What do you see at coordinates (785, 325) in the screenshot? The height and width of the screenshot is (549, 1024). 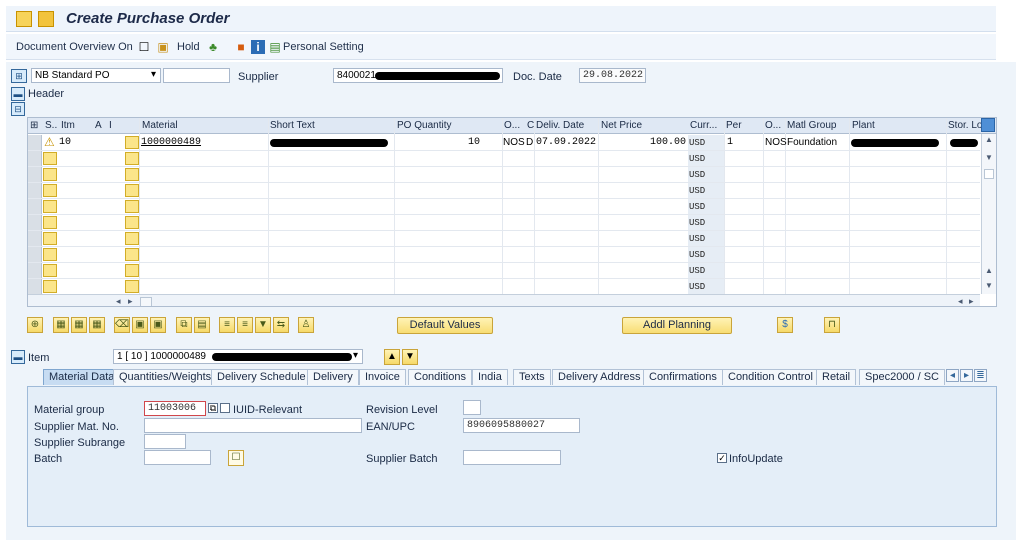 I see `pricing-icon: $` at bounding box center [785, 325].